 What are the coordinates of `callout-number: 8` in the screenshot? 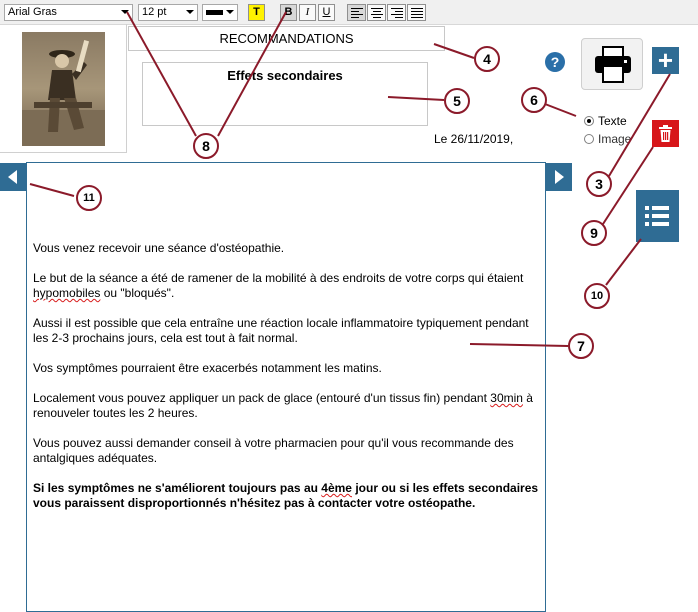 It's located at (206, 146).